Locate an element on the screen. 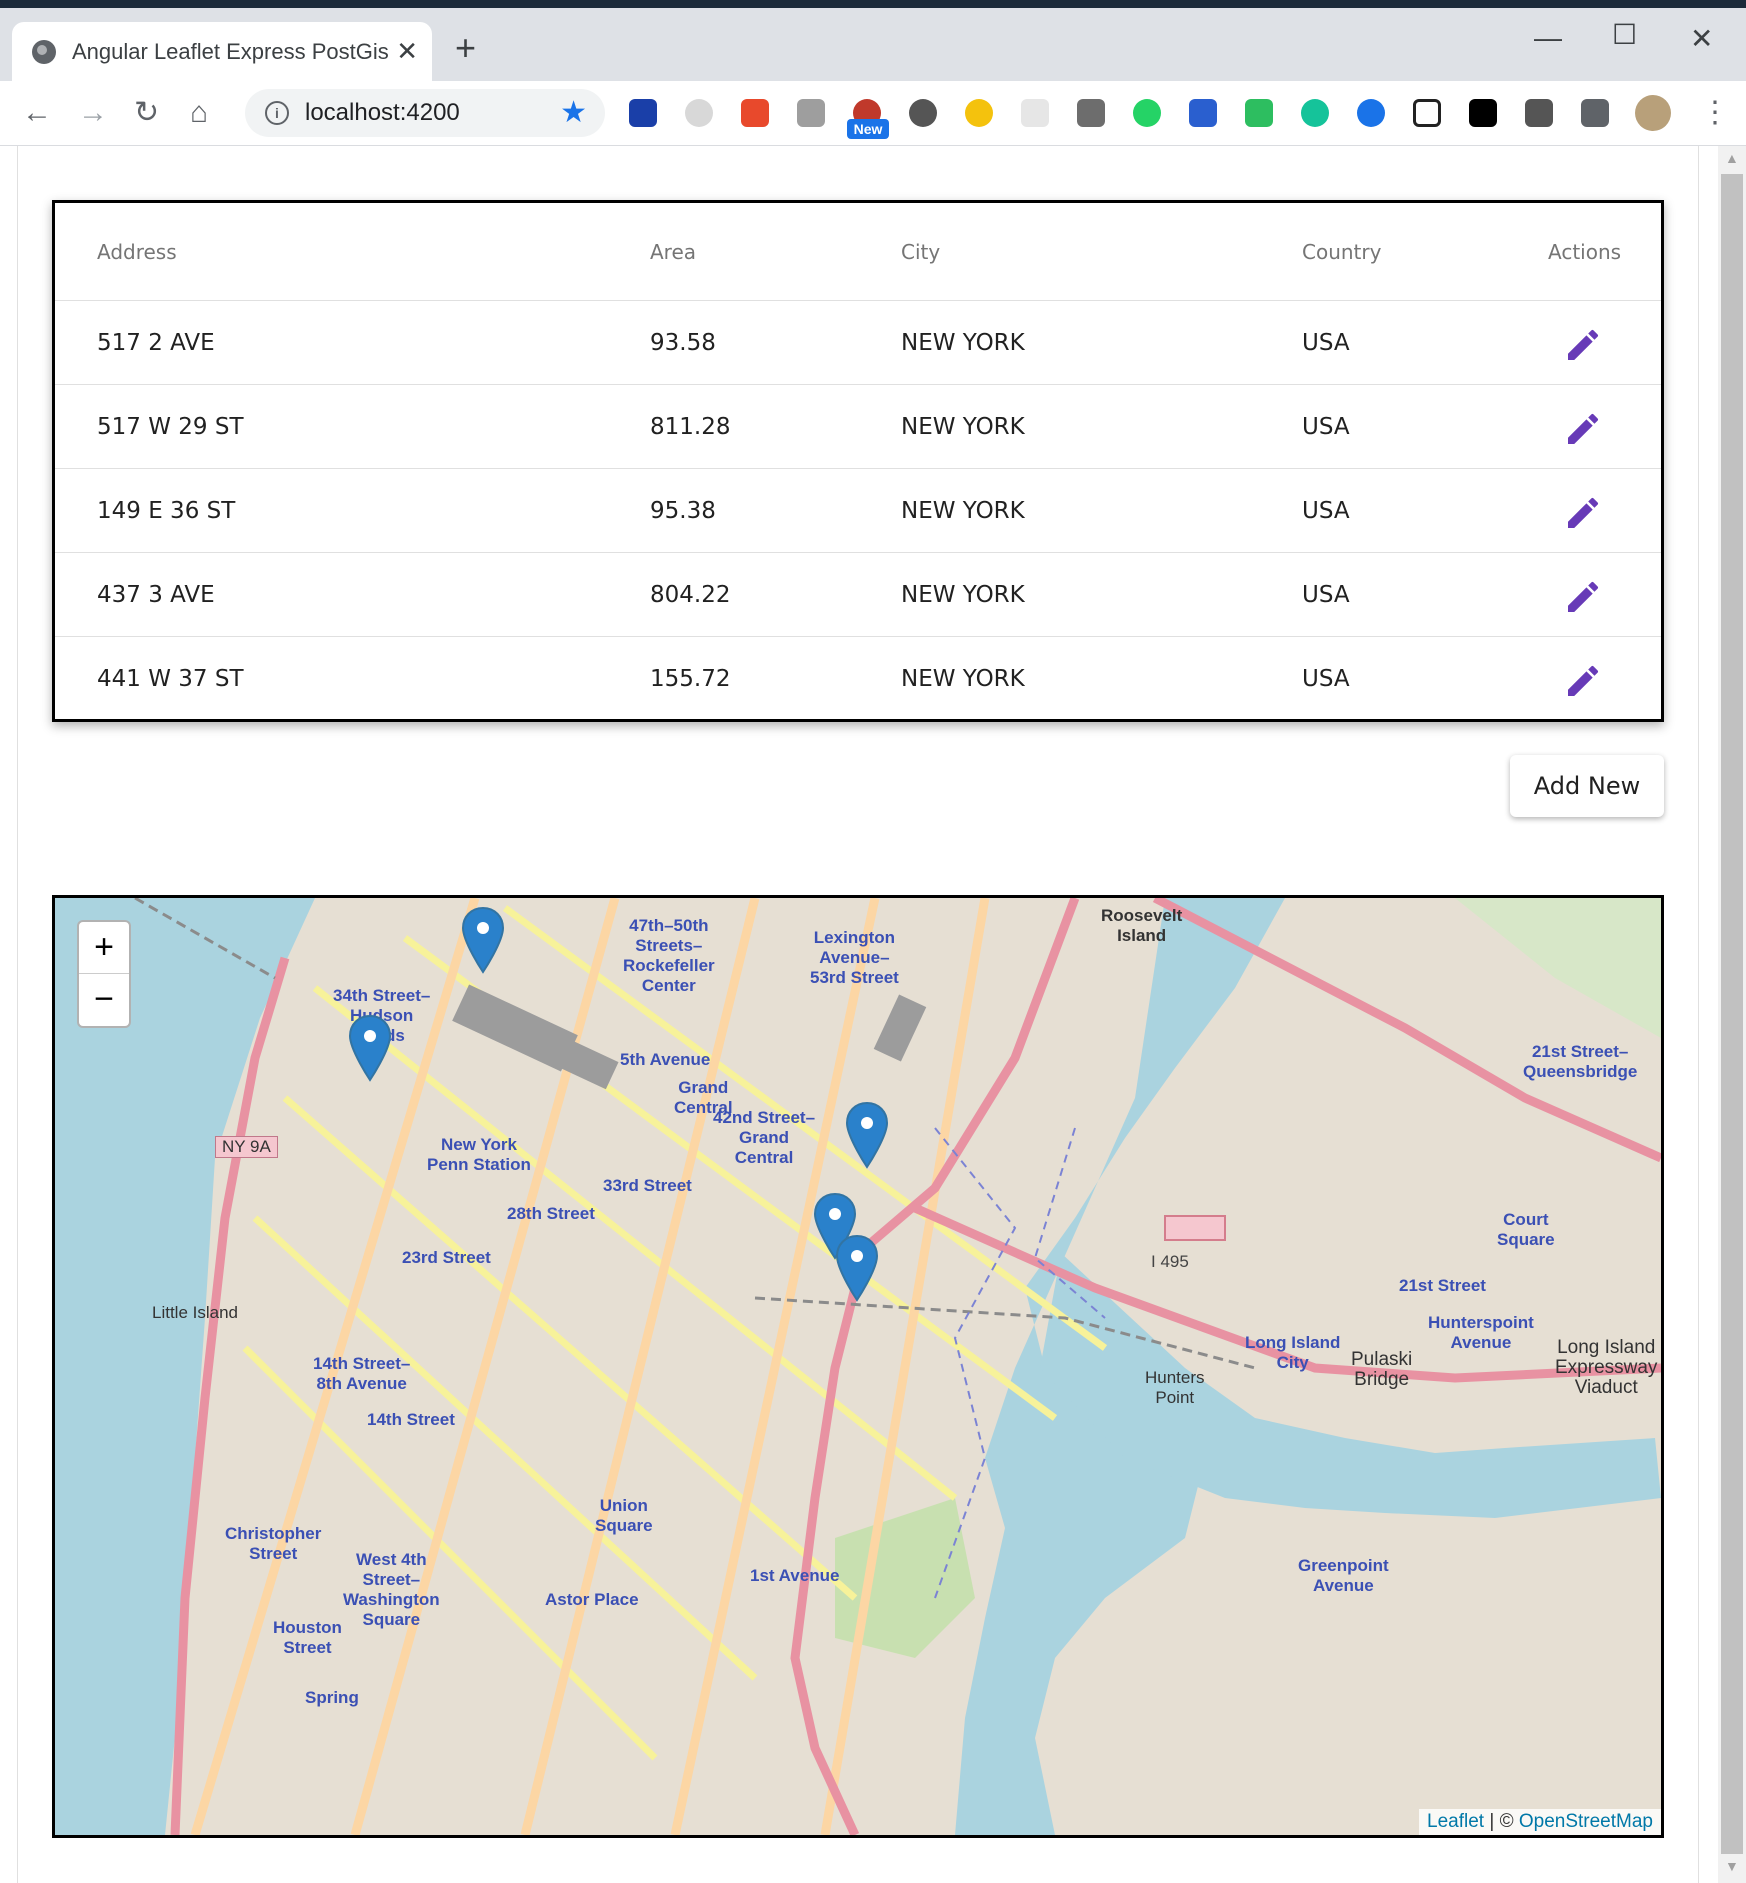 This screenshot has width=1746, height=1883. wordpress-icon is located at coordinates (923, 113).